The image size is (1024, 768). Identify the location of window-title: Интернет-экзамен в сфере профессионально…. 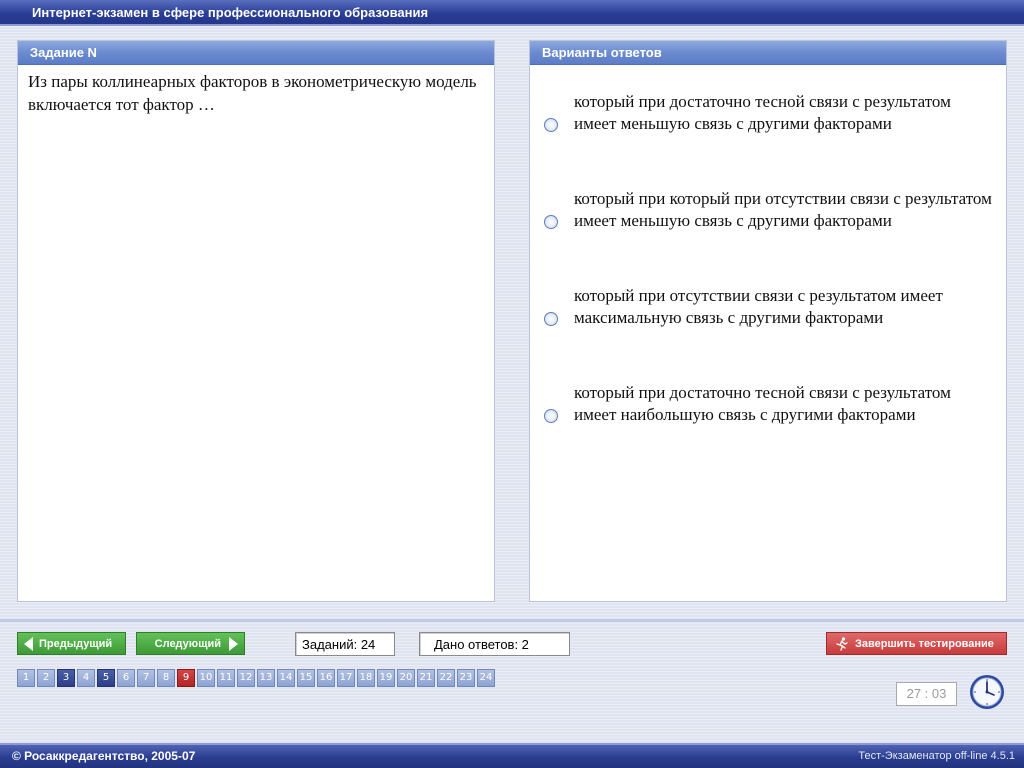
(230, 12).